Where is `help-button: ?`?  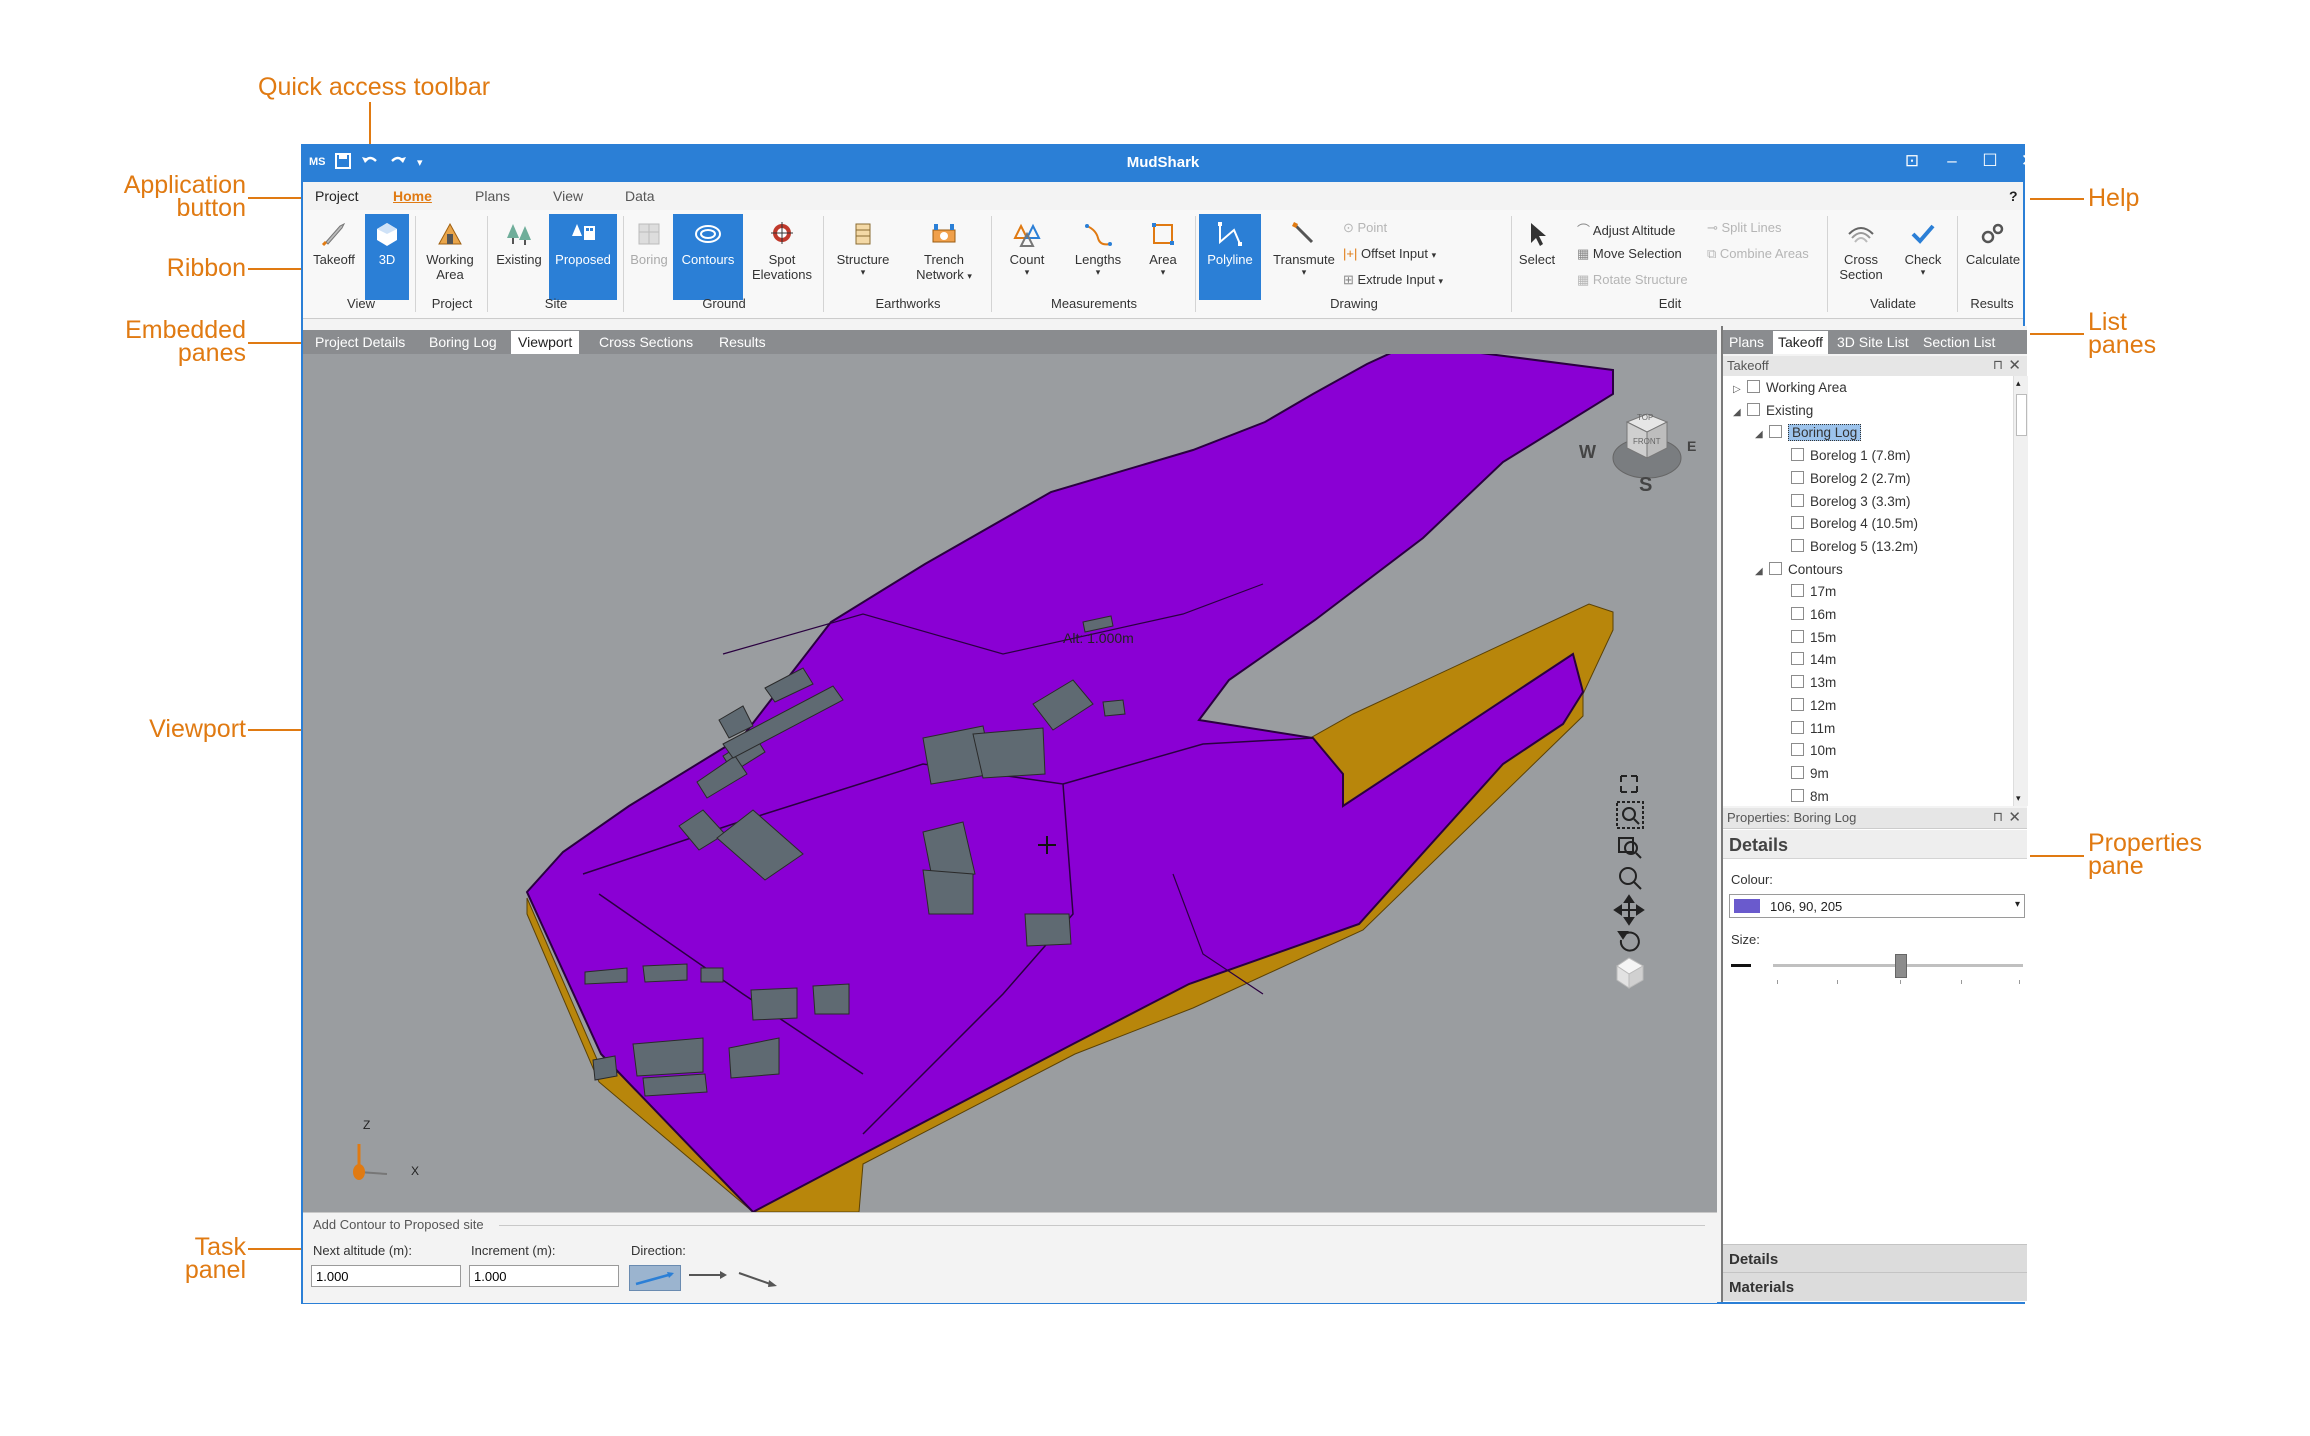 help-button: ? is located at coordinates (2013, 196).